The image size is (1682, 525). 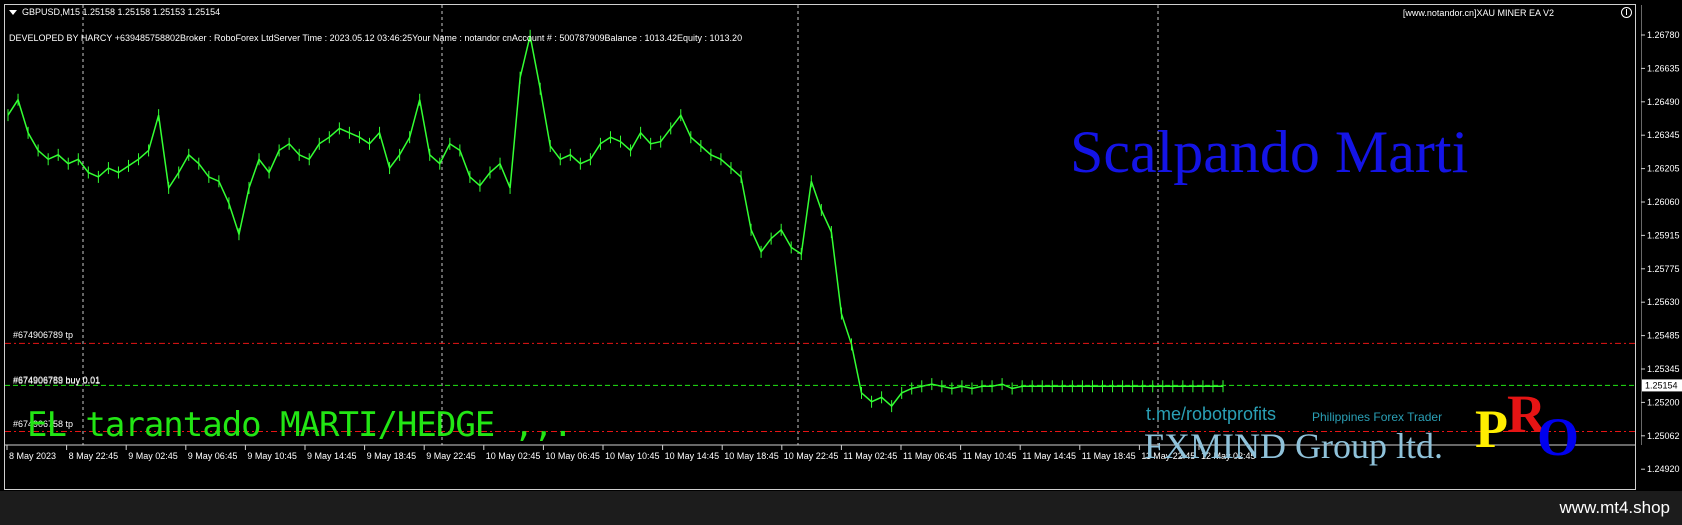 What do you see at coordinates (1663, 469) in the screenshot?
I see `price-label: 1.24920` at bounding box center [1663, 469].